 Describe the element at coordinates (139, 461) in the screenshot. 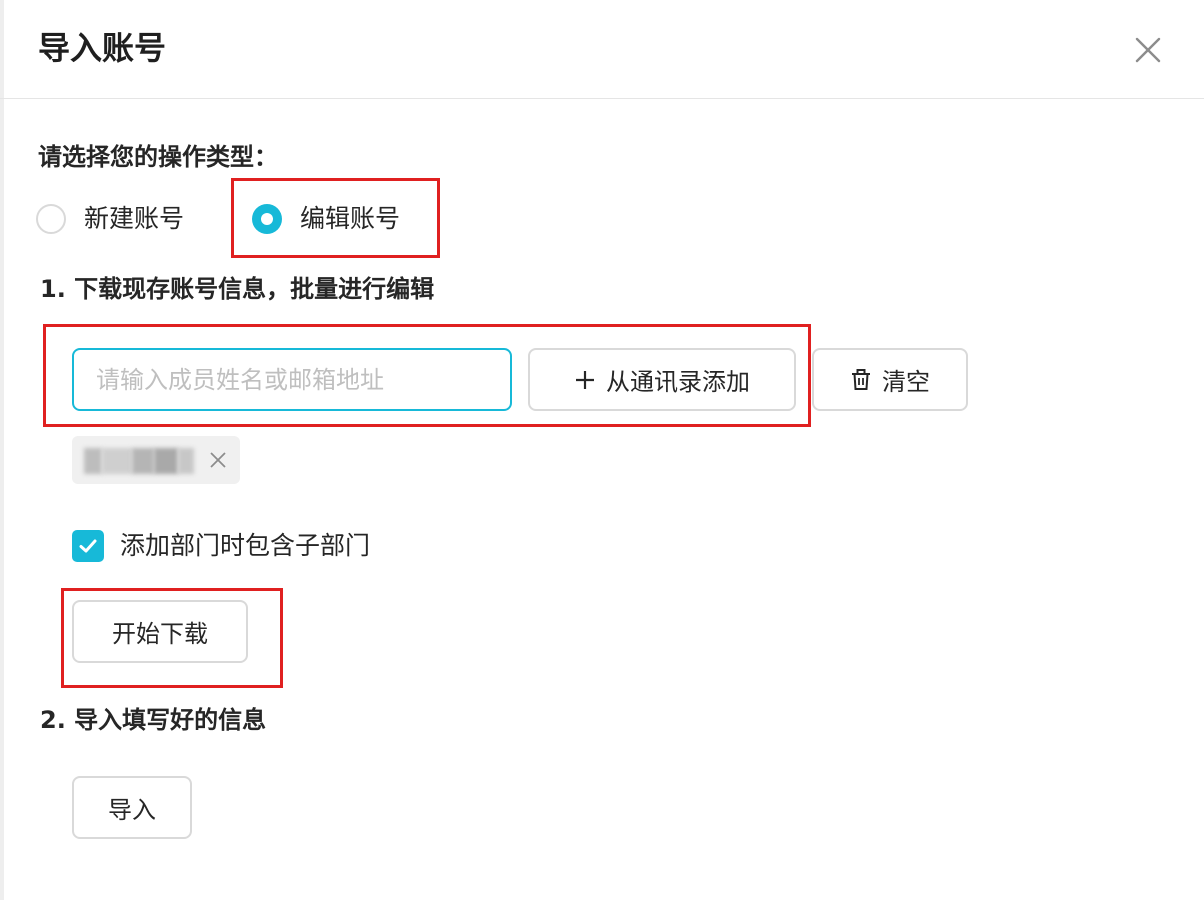

I see `redacted-member-name` at that location.